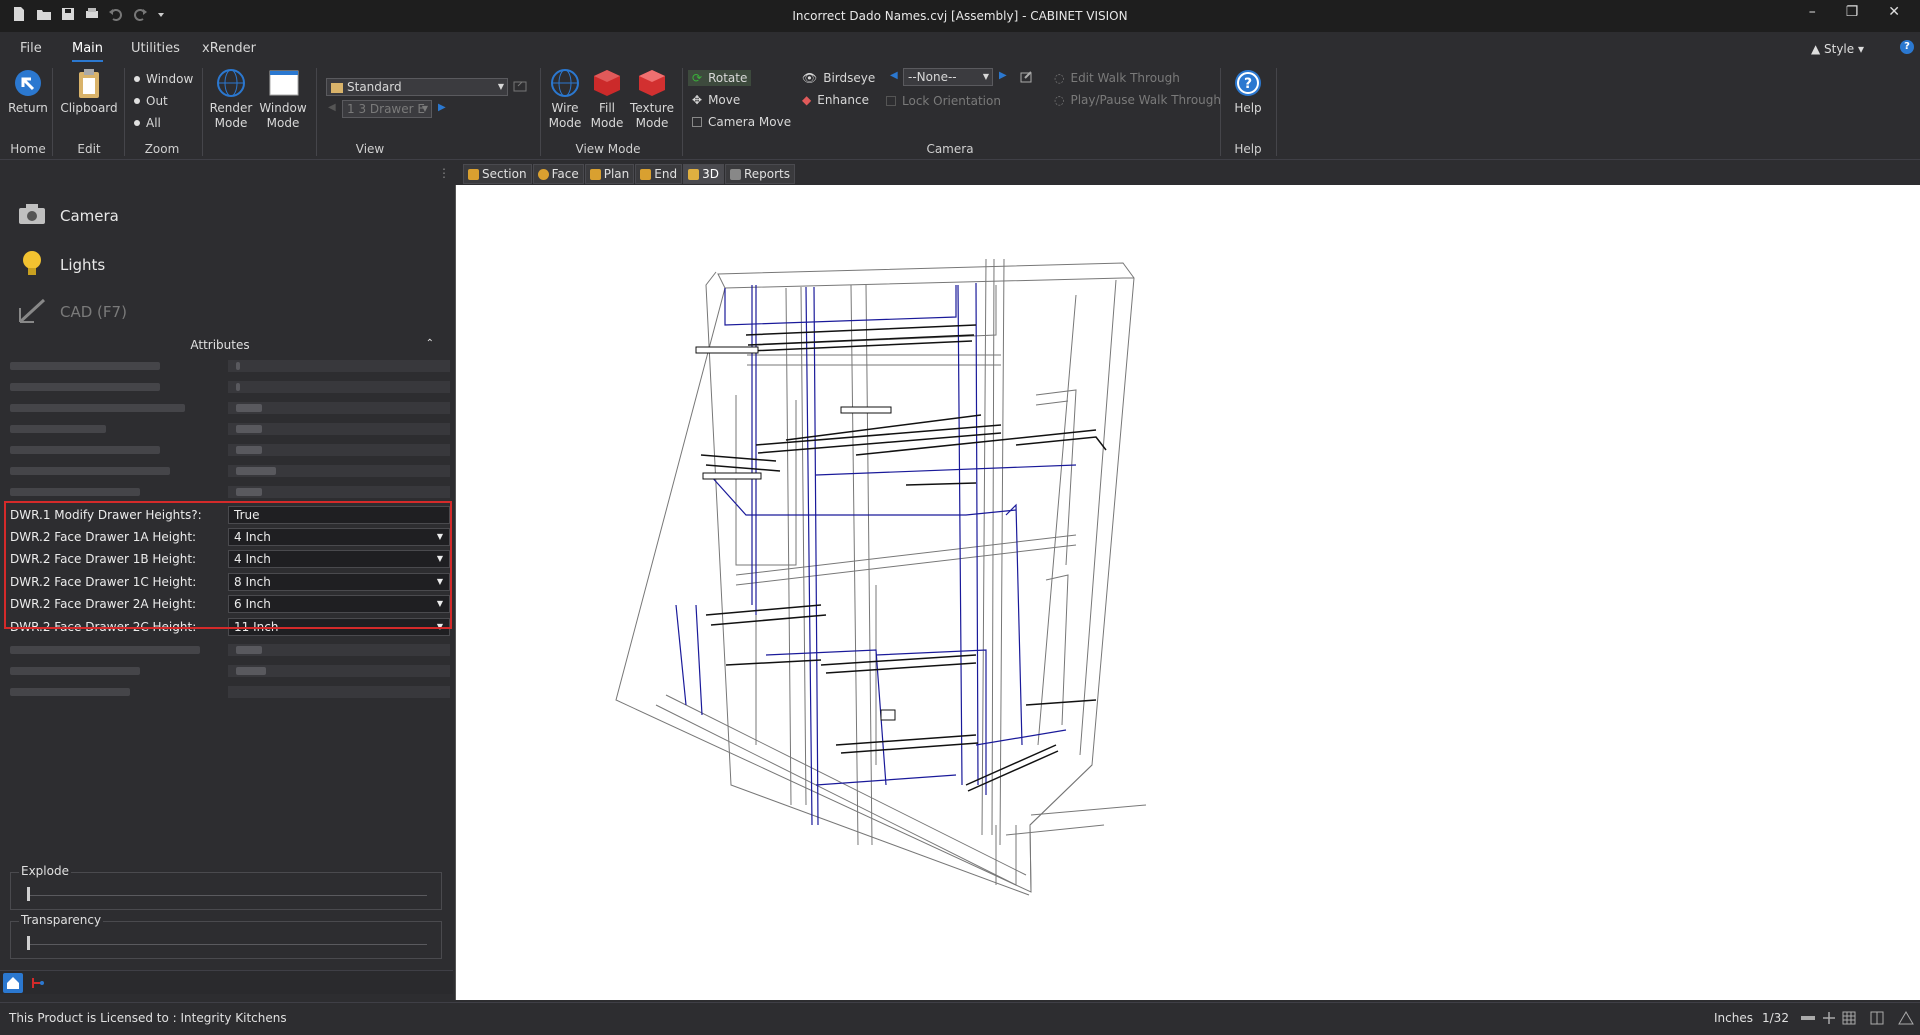  Describe the element at coordinates (1829, 1018) in the screenshot. I see `crosshair-icon` at that location.